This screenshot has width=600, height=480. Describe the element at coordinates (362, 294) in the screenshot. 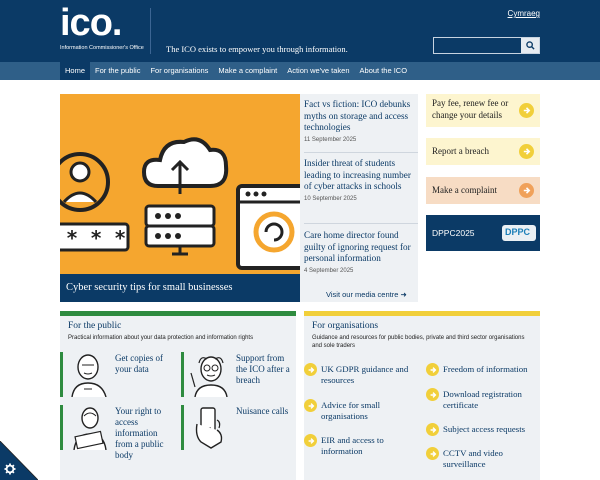

I see `media-centre-label: Visit our media centre` at that location.